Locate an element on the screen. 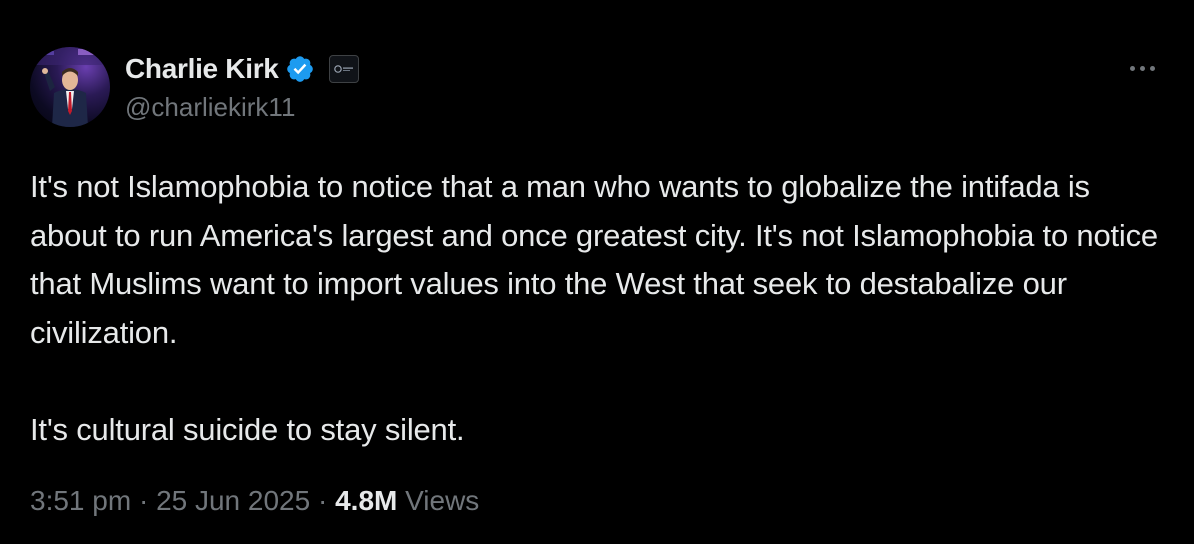  views-count: 4.8M is located at coordinates (366, 500).